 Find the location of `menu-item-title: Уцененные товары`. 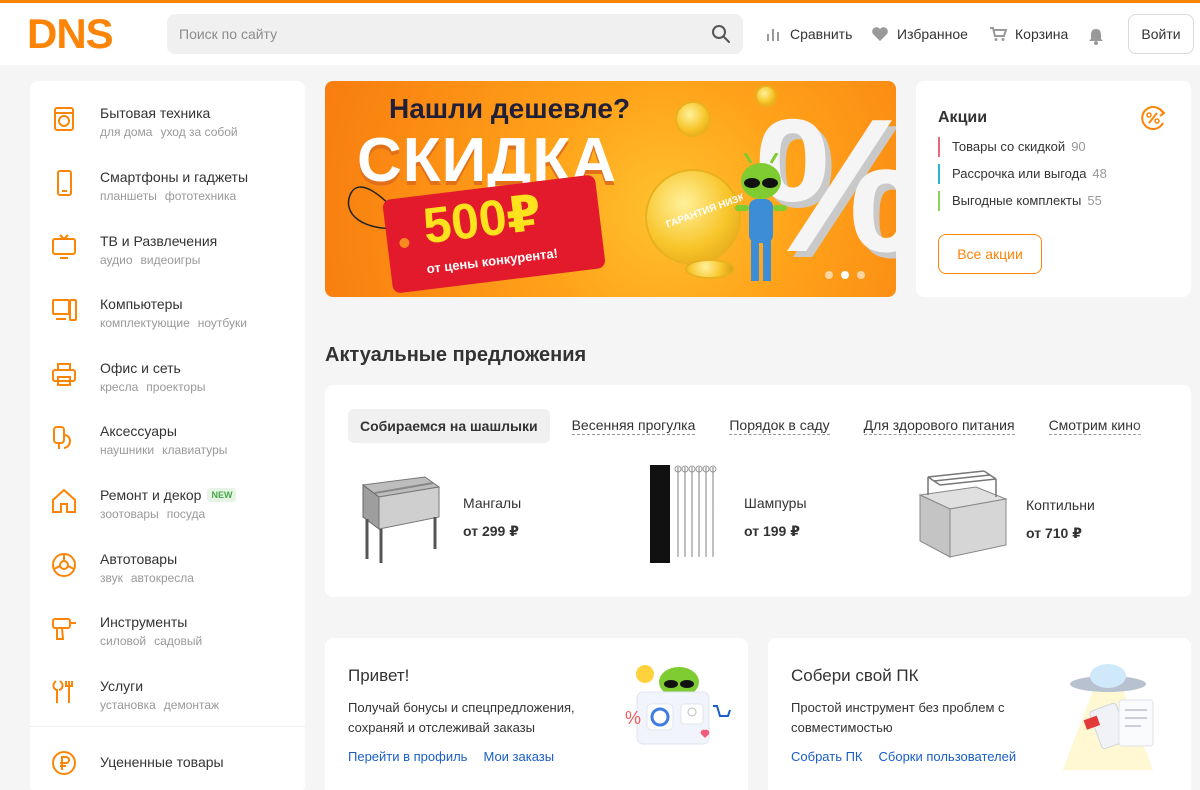

menu-item-title: Уцененные товары is located at coordinates (162, 762).